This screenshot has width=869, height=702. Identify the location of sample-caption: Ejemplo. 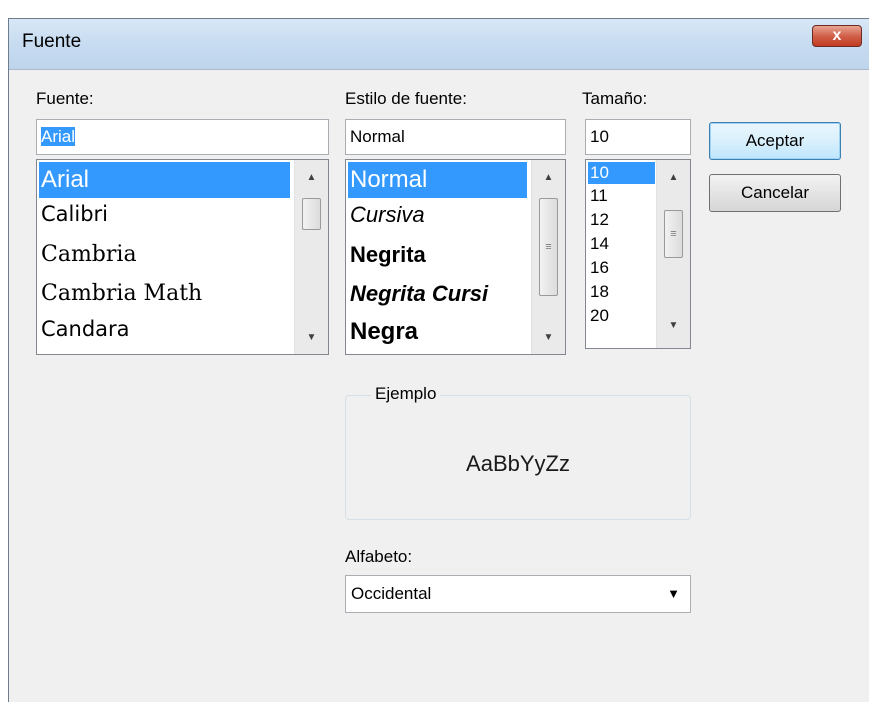
(406, 394).